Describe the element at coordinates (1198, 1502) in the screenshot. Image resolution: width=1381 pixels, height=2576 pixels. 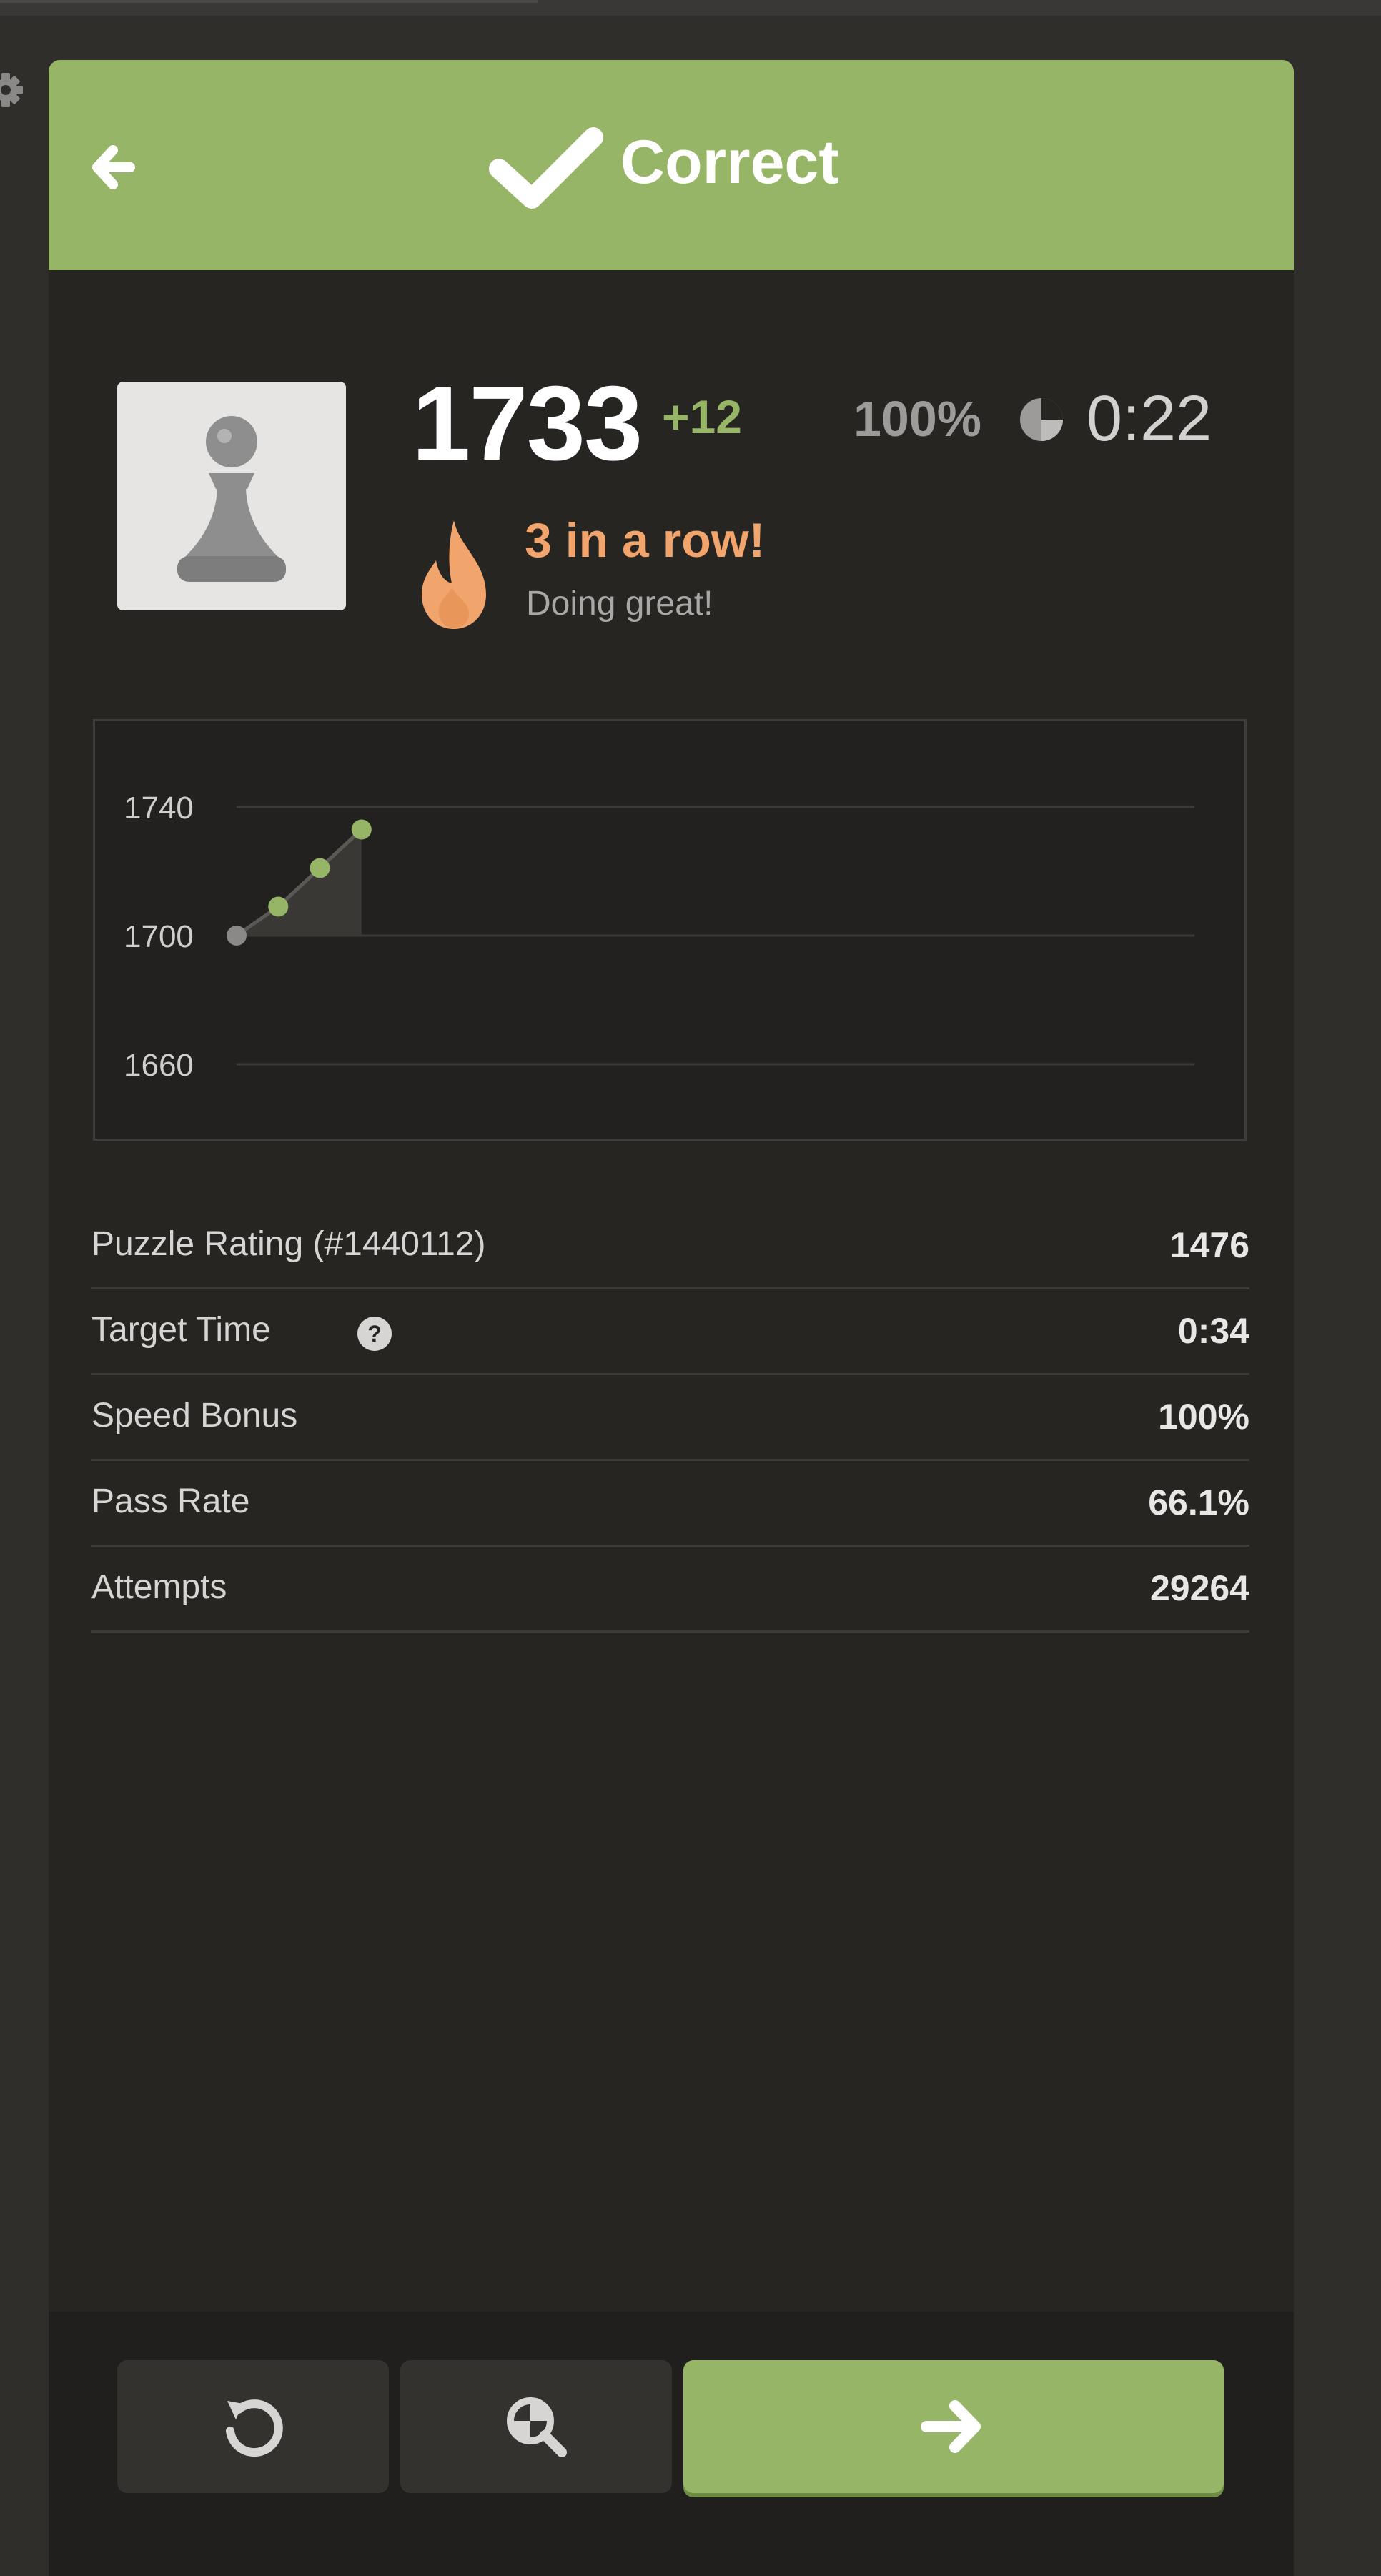
I see `stat-value: 66.1%` at that location.